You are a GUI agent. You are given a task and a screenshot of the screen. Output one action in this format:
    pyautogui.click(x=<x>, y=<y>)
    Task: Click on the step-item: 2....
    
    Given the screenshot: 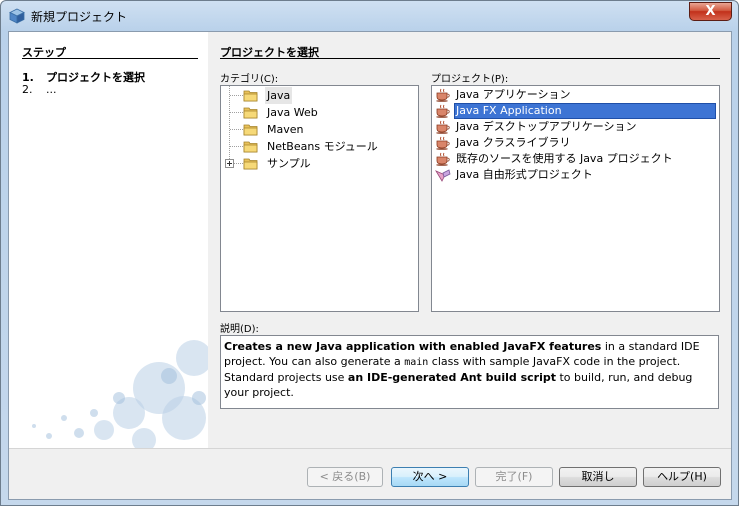 What is the action you would take?
    pyautogui.click(x=39, y=89)
    